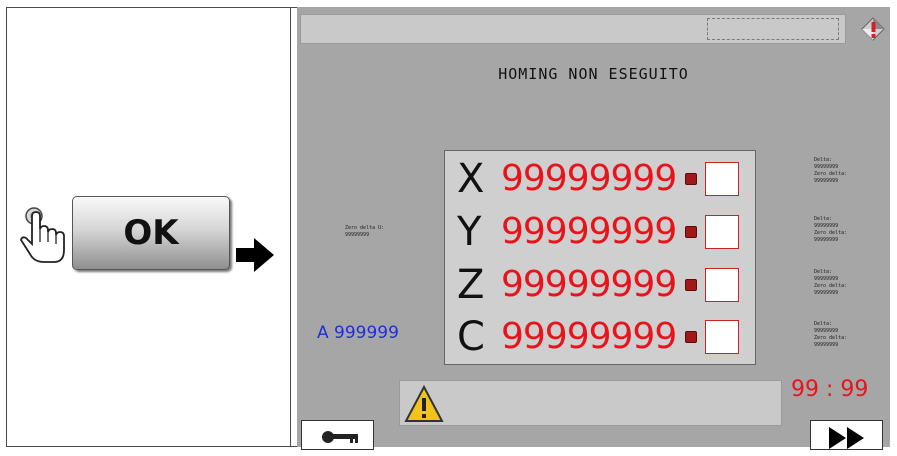  What do you see at coordinates (573, 29) in the screenshot?
I see `top-status-bar` at bounding box center [573, 29].